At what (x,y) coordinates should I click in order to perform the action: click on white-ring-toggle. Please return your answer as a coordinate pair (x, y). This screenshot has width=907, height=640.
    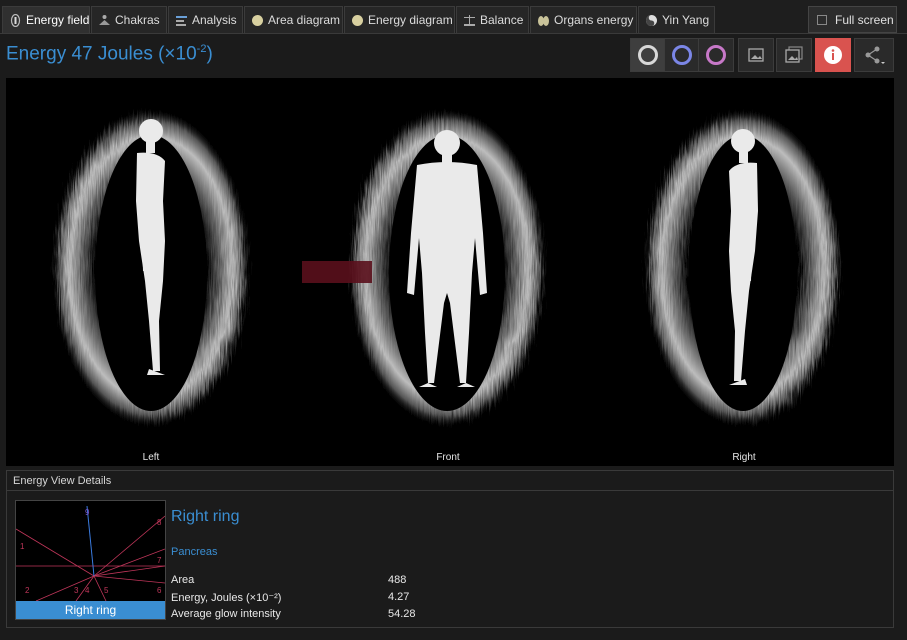
    Looking at the image, I should click on (648, 55).